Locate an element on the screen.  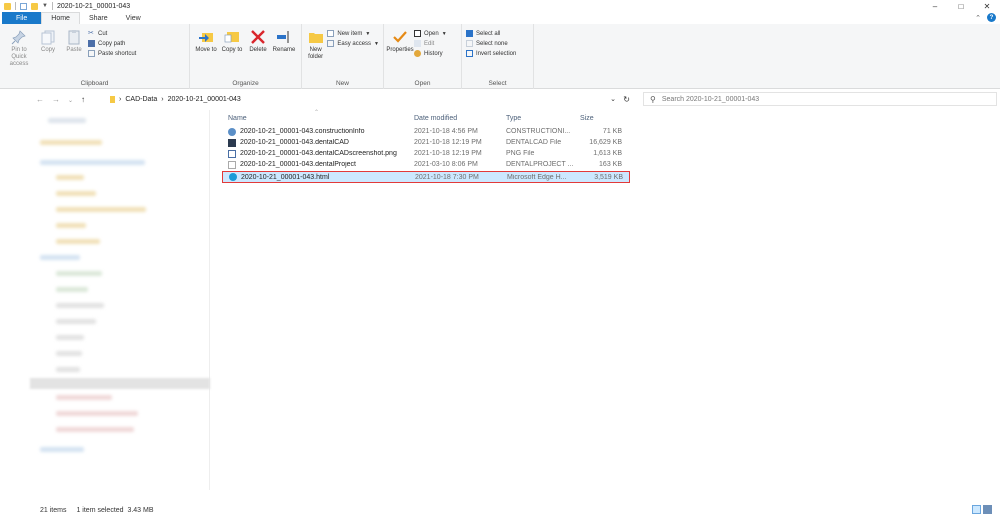
large-icons-view-icon is located at coordinates (987, 509).